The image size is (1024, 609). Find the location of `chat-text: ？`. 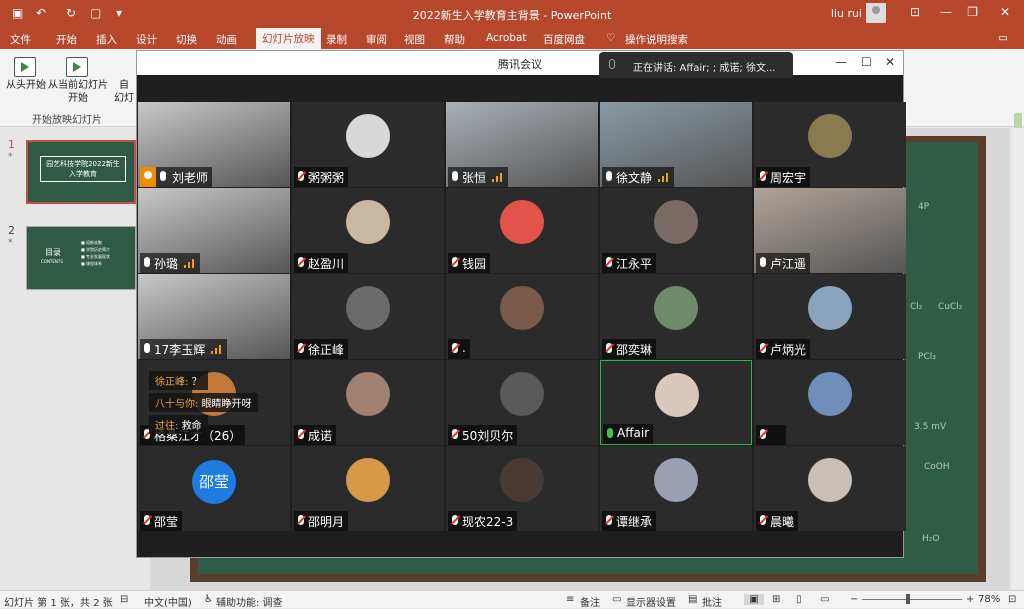

chat-text: ？ is located at coordinates (196, 382).